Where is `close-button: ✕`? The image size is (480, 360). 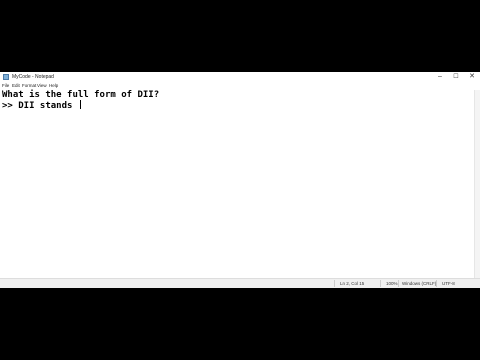
close-button: ✕ is located at coordinates (472, 77).